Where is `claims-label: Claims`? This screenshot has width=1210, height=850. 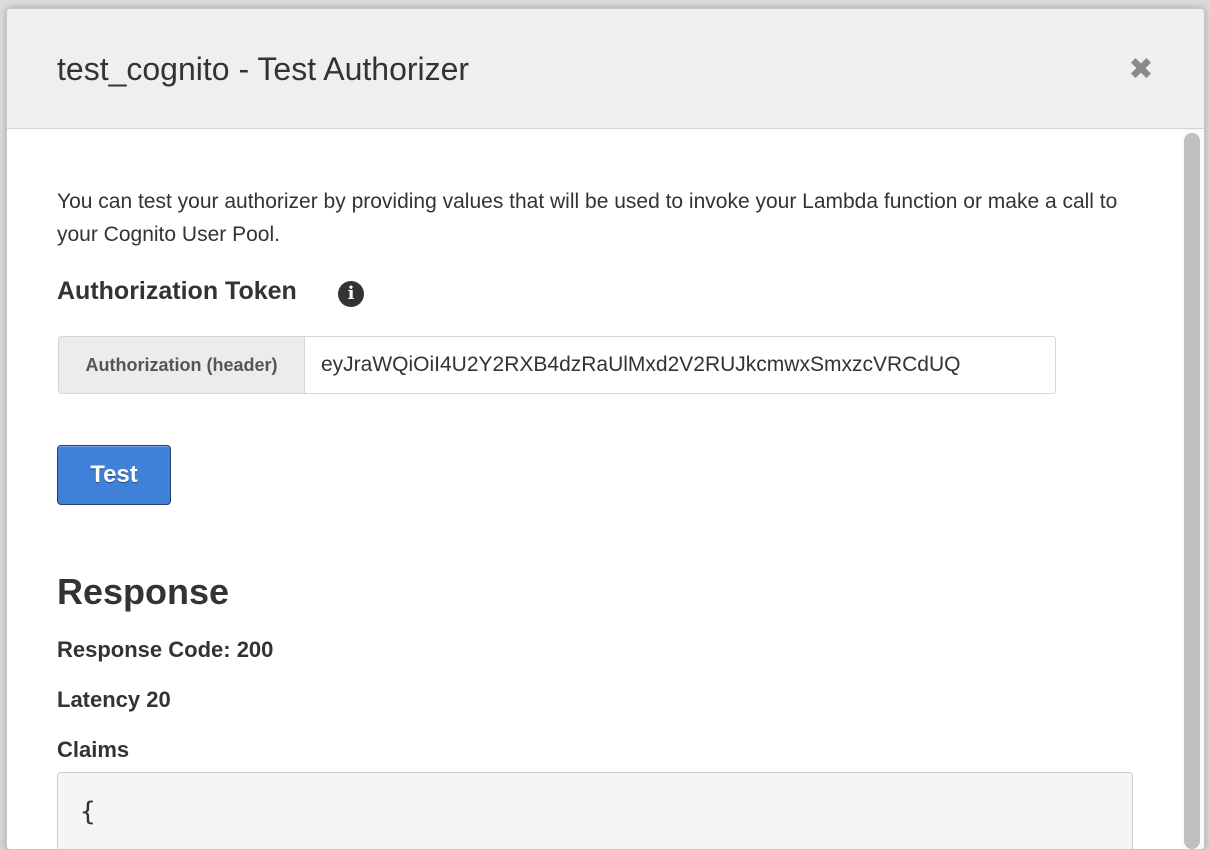
claims-label: Claims is located at coordinates (93, 749).